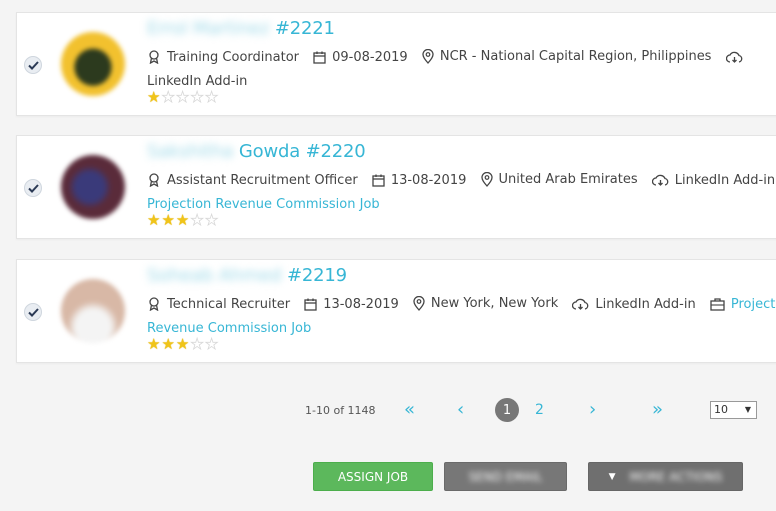  Describe the element at coordinates (252, 180) in the screenshot. I see `job-title-item: Assistant Recruitment Officer` at that location.